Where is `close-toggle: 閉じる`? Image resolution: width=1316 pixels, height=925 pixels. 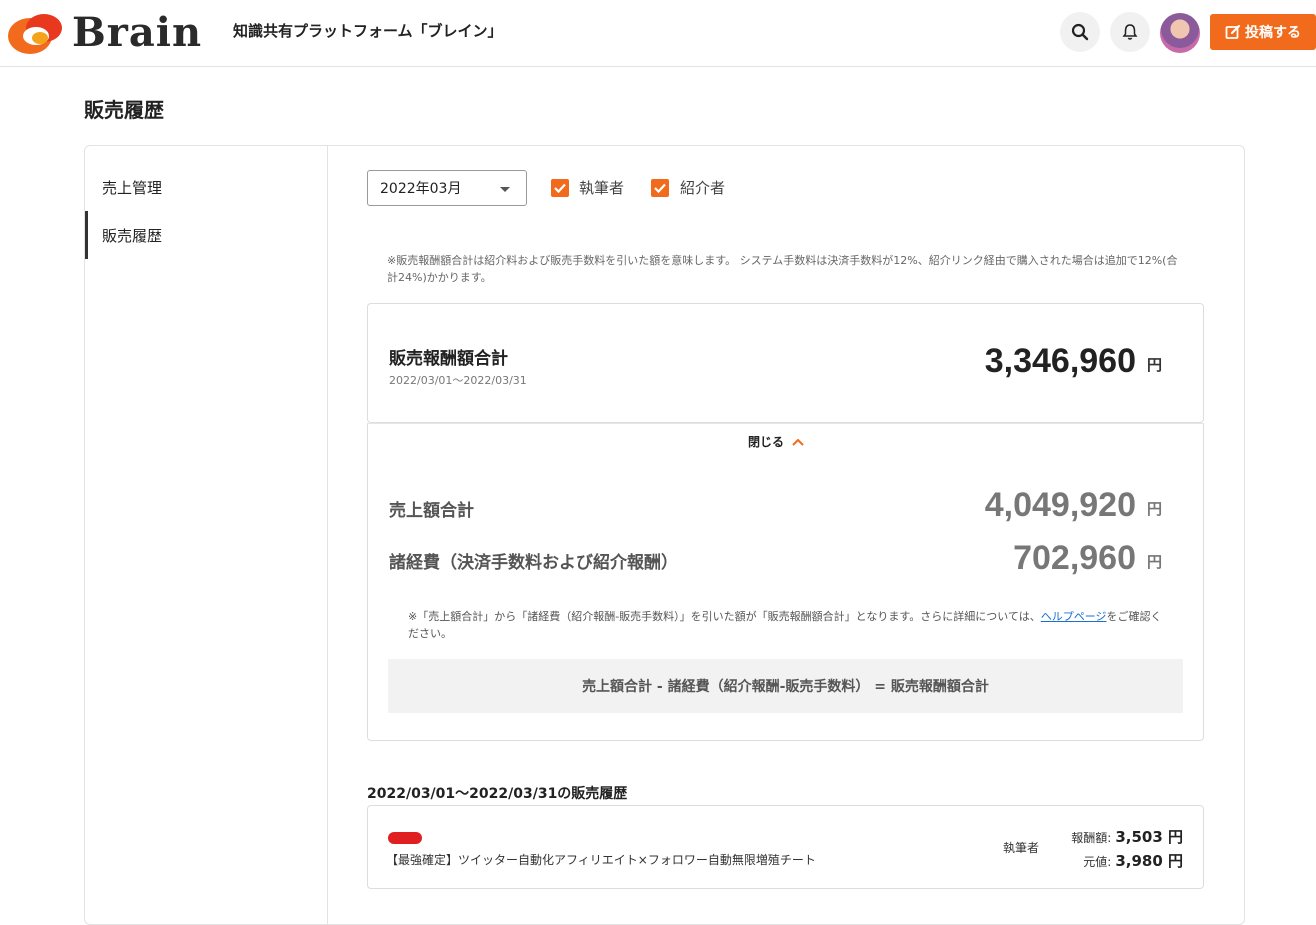 close-toggle: 閉じる is located at coordinates (776, 441).